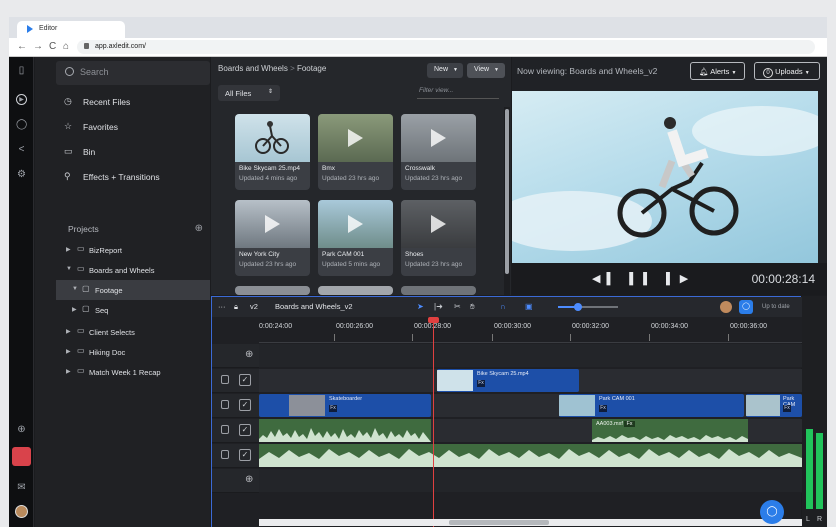 This screenshot has height=527, width=836. I want to click on slider-knob, so click(578, 307).